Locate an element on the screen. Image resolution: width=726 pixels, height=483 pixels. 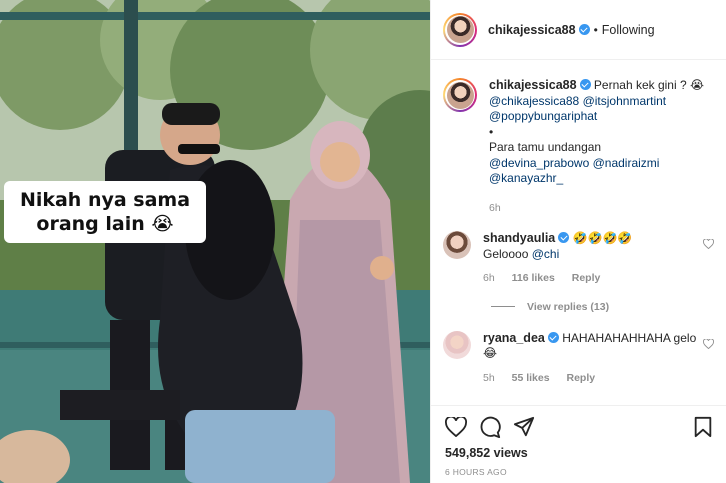
video-overlay-caption: Nikah nya sama orang lain 😭 is located at coordinates (105, 212).